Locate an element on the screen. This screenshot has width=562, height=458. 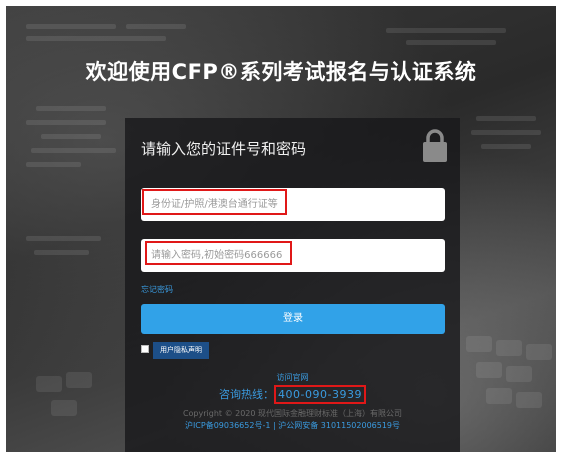
login-button: 登录 is located at coordinates (293, 319).